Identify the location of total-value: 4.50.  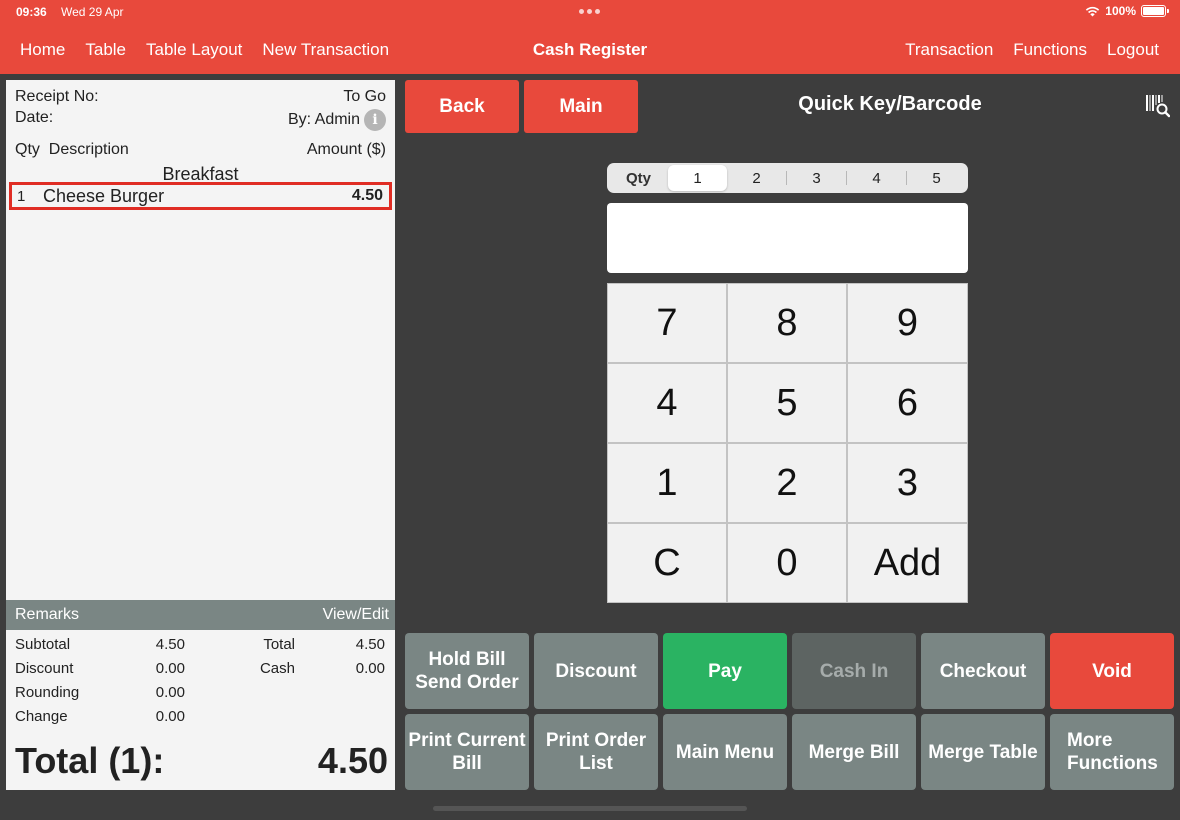
(370, 644).